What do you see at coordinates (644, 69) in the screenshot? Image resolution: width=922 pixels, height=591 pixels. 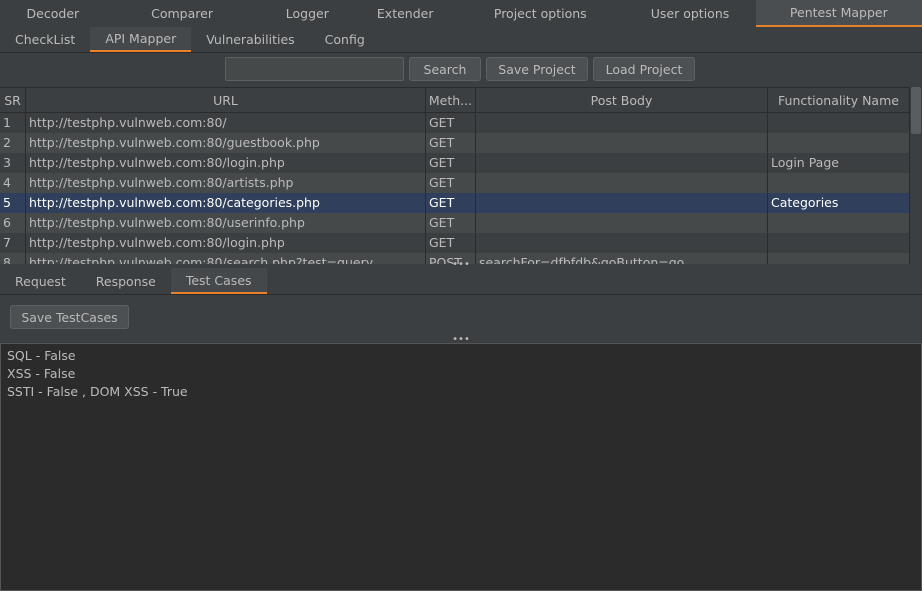 I see `load-project-button: Load Project` at bounding box center [644, 69].